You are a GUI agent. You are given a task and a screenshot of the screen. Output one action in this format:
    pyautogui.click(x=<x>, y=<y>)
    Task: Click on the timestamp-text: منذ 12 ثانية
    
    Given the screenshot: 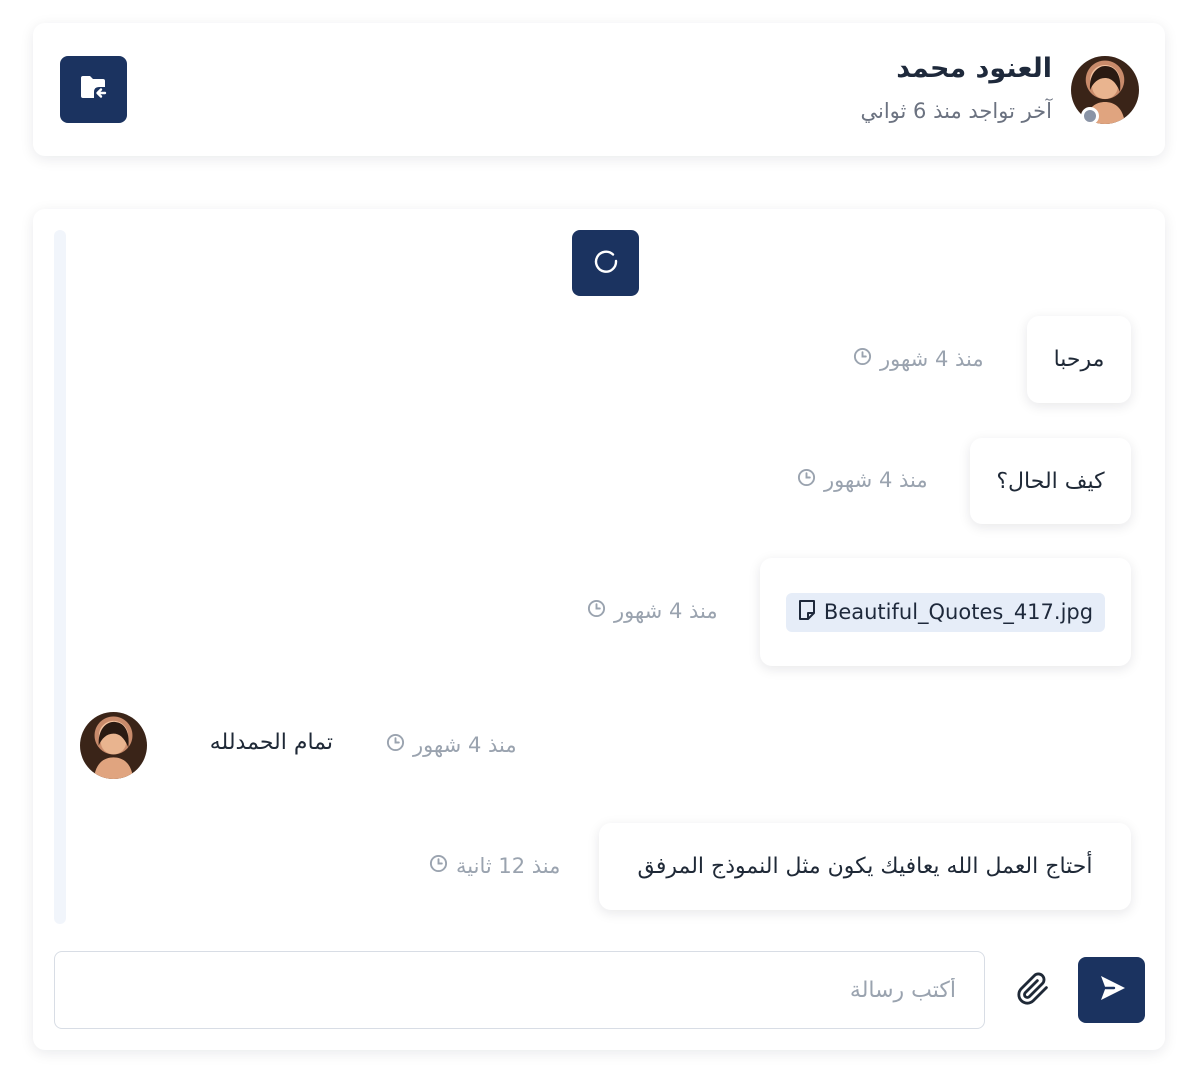 What is the action you would take?
    pyautogui.click(x=508, y=866)
    